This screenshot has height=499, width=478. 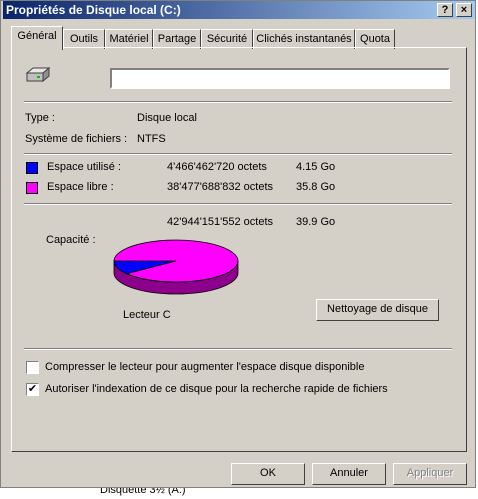 I want to click on disk-cleanup-label: Nettoyage de disque, so click(x=377, y=309).